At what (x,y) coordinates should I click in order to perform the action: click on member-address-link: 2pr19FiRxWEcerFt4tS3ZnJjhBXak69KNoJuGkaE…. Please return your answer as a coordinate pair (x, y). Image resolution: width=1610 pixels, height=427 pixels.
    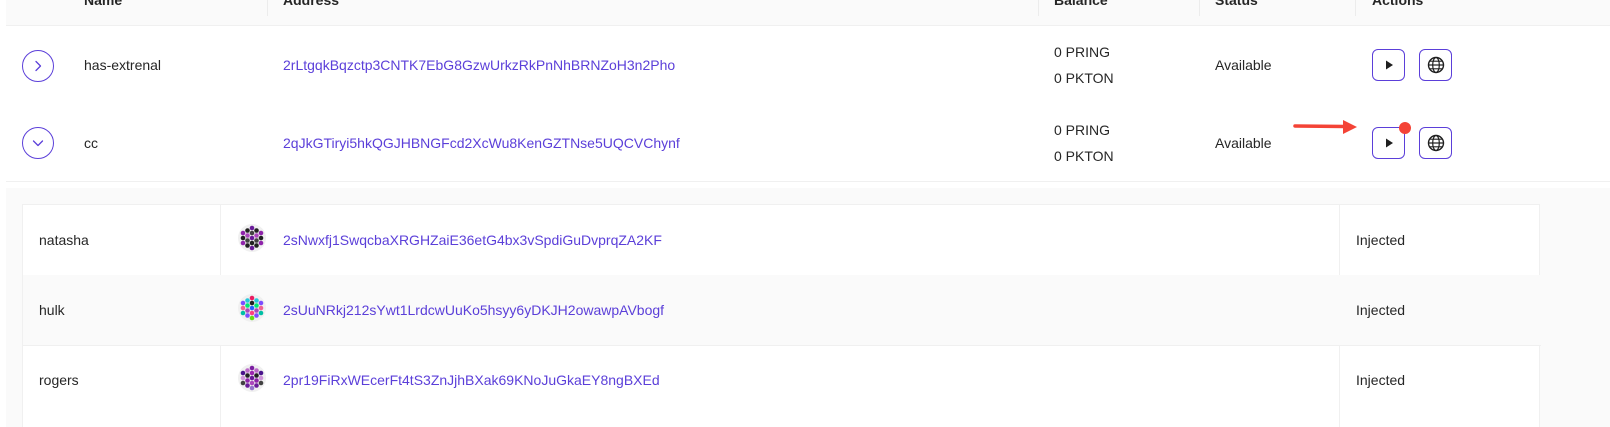
    Looking at the image, I should click on (471, 380).